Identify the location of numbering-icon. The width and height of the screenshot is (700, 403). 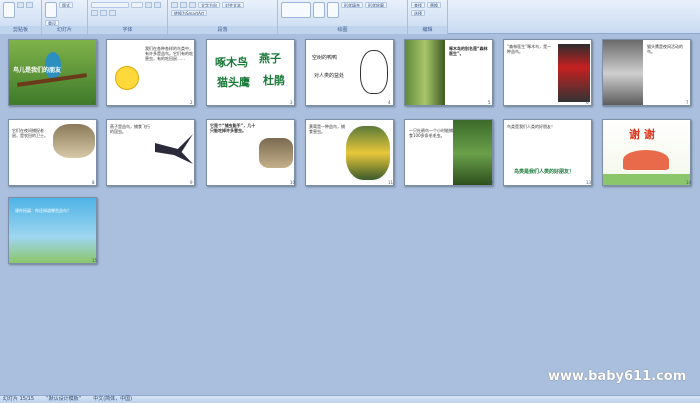
(183, 5).